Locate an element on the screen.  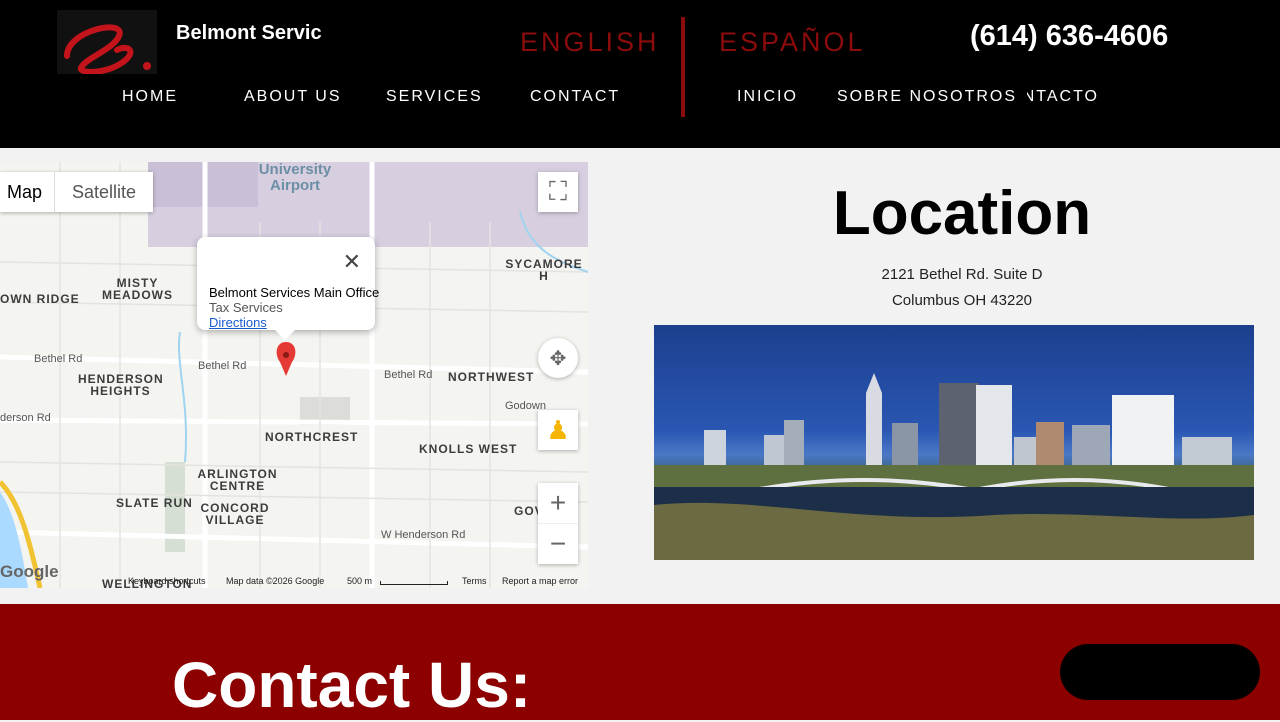
language-spanish: ESPAÑOL is located at coordinates (792, 42).